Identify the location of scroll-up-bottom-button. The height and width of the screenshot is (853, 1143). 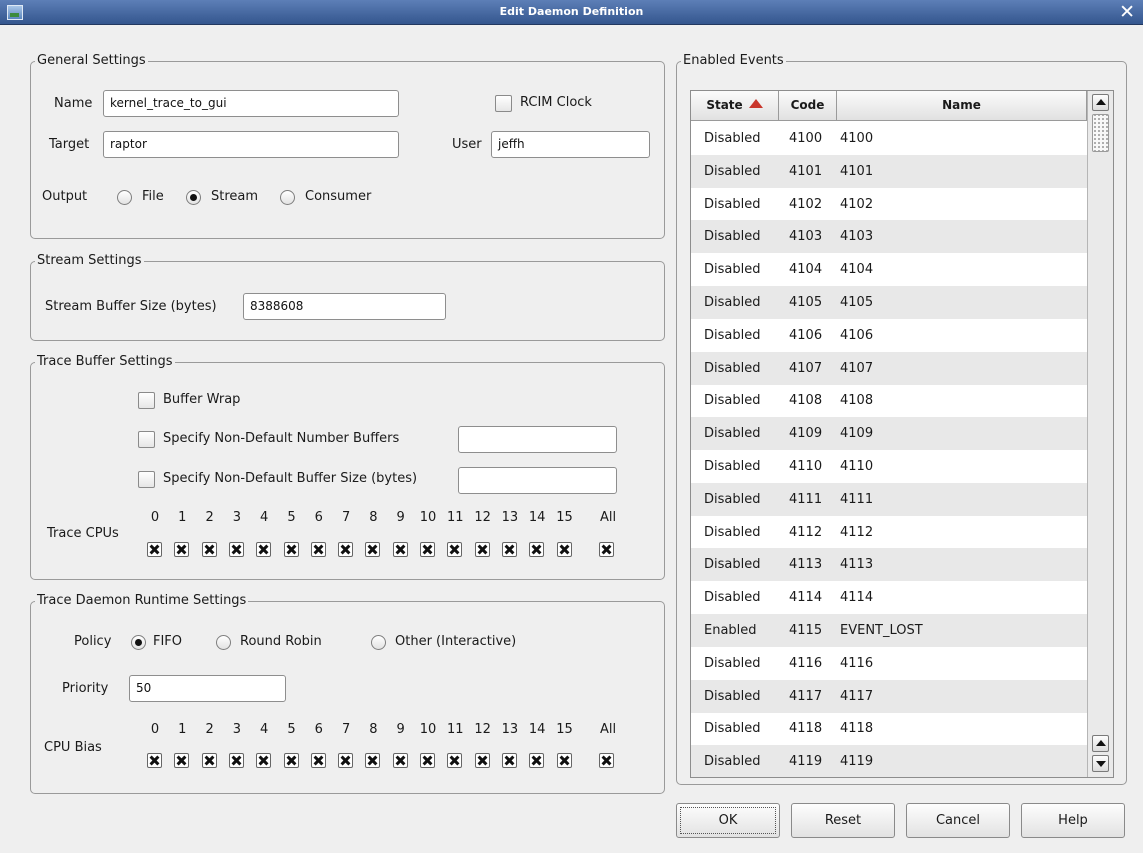
(1100, 743).